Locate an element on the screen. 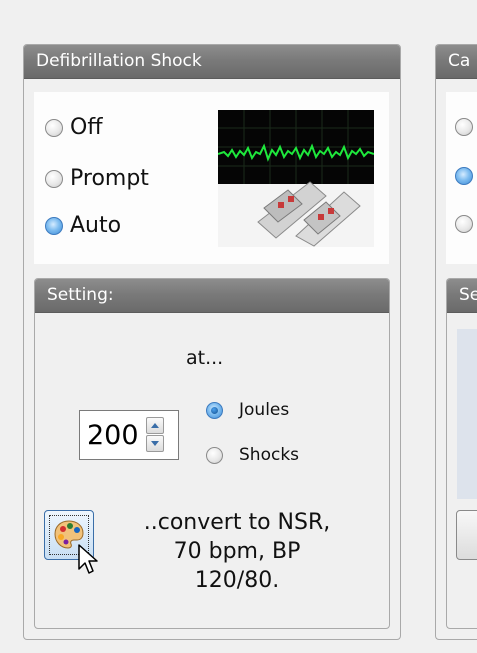  mouse-cursor-icon is located at coordinates (88, 559).